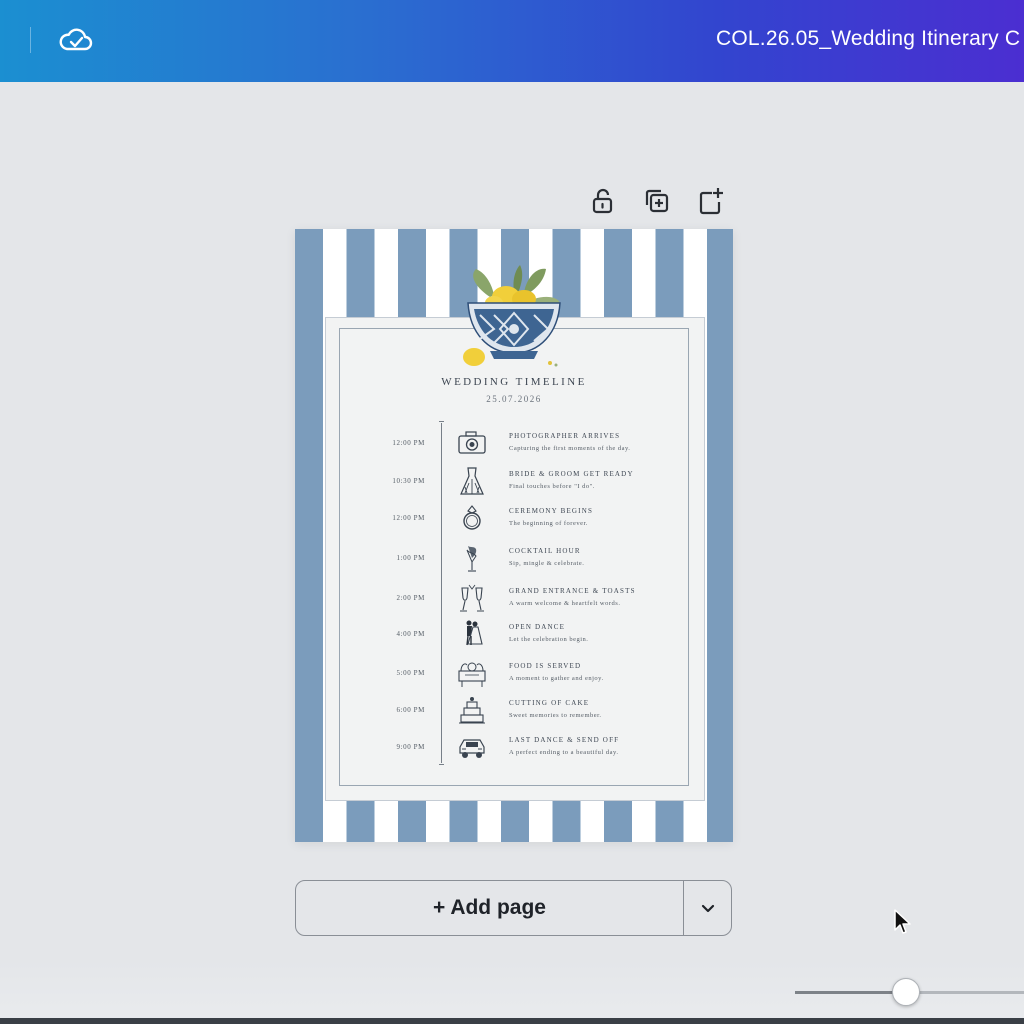 This screenshot has width=1024, height=1024. I want to click on unlock-icon, so click(603, 201).